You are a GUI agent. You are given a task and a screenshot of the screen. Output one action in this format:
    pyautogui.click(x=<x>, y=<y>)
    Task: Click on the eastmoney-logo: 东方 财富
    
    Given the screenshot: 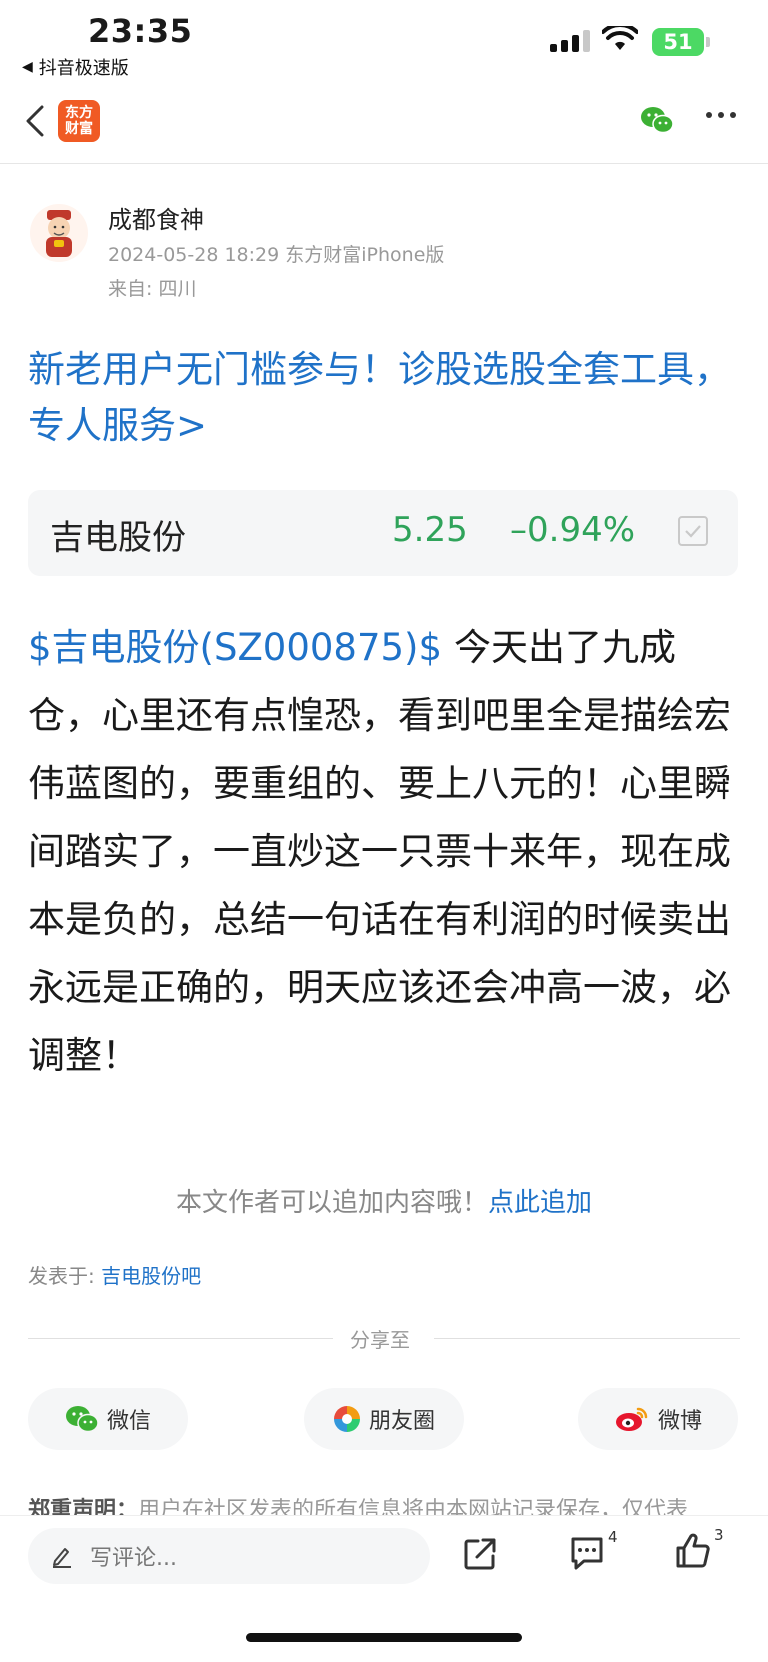 What is the action you would take?
    pyautogui.click(x=79, y=121)
    